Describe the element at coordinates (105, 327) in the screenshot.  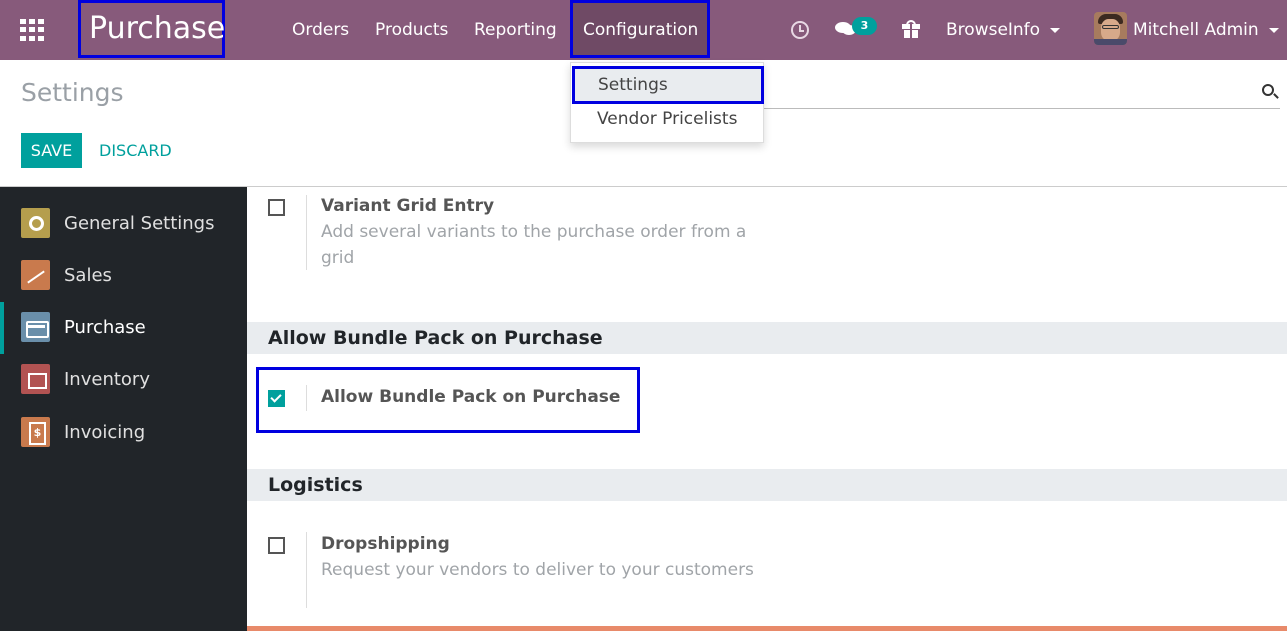
I see `sidebar-item-label: Purchase` at that location.